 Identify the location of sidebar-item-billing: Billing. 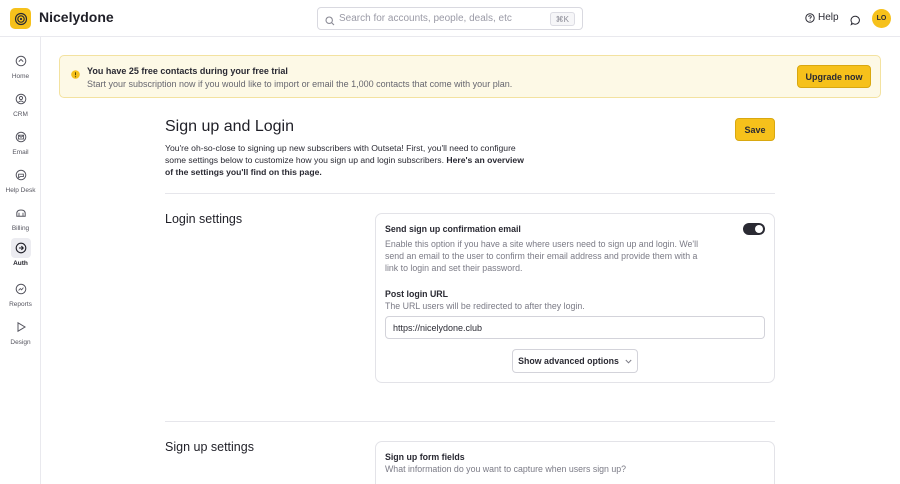
(20, 217).